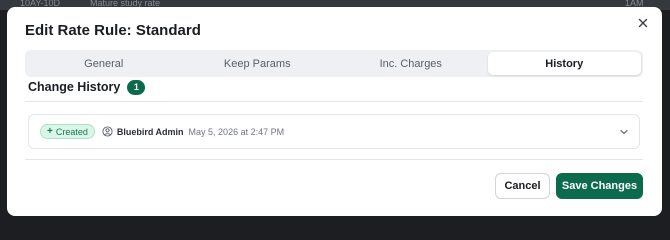 The height and width of the screenshot is (240, 670). What do you see at coordinates (624, 132) in the screenshot?
I see `chevron-down-icon` at bounding box center [624, 132].